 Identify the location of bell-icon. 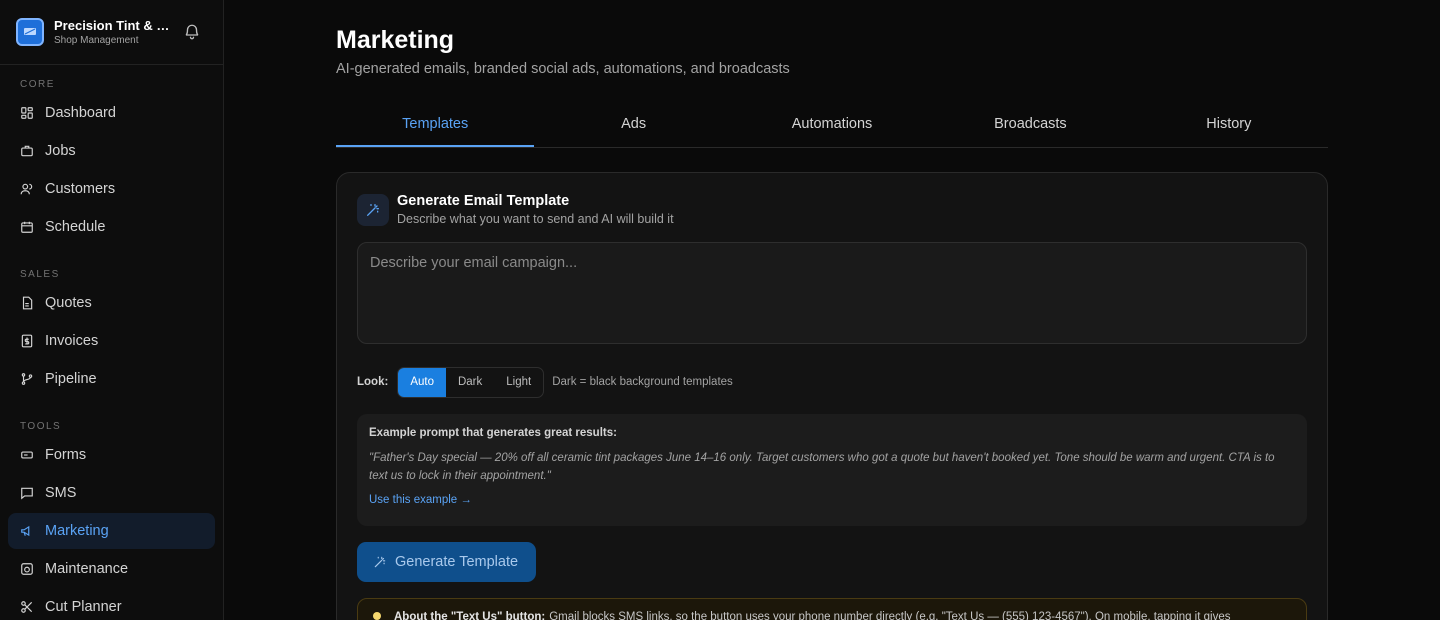
(192, 32).